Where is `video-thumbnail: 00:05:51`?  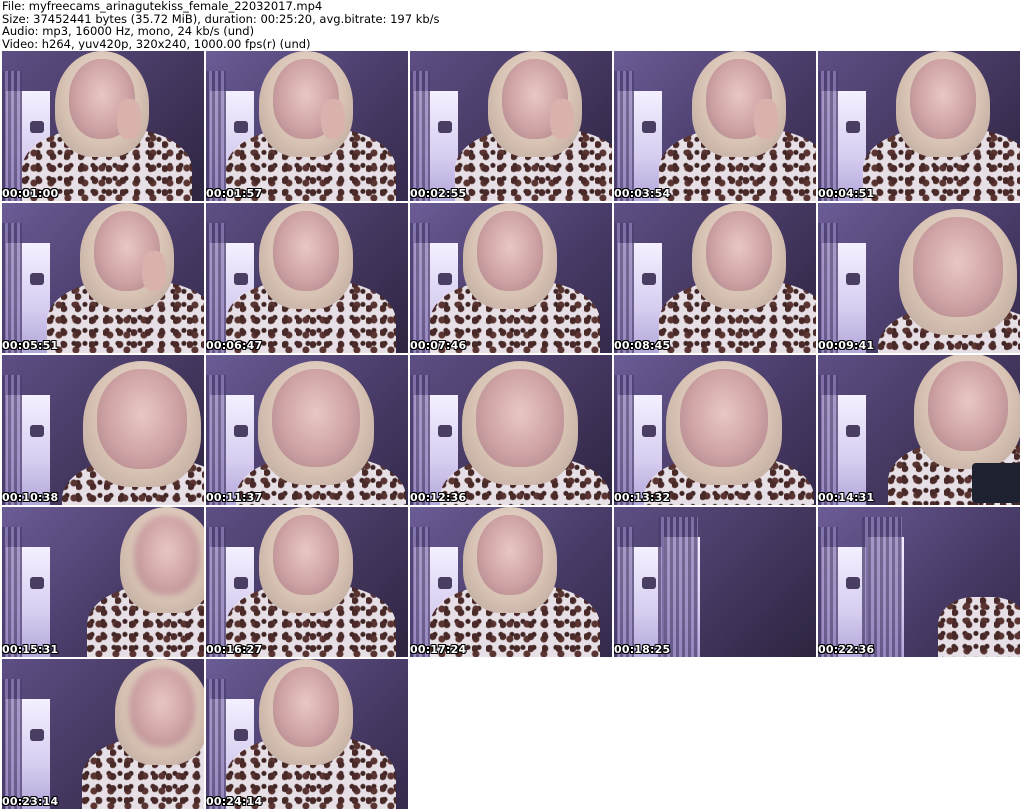
video-thumbnail: 00:05:51 is located at coordinates (103, 278).